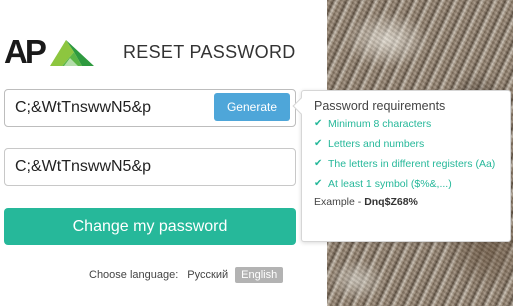 The width and height of the screenshot is (513, 306). What do you see at coordinates (186, 275) in the screenshot?
I see `language-selector: Choose language: Русский English` at bounding box center [186, 275].